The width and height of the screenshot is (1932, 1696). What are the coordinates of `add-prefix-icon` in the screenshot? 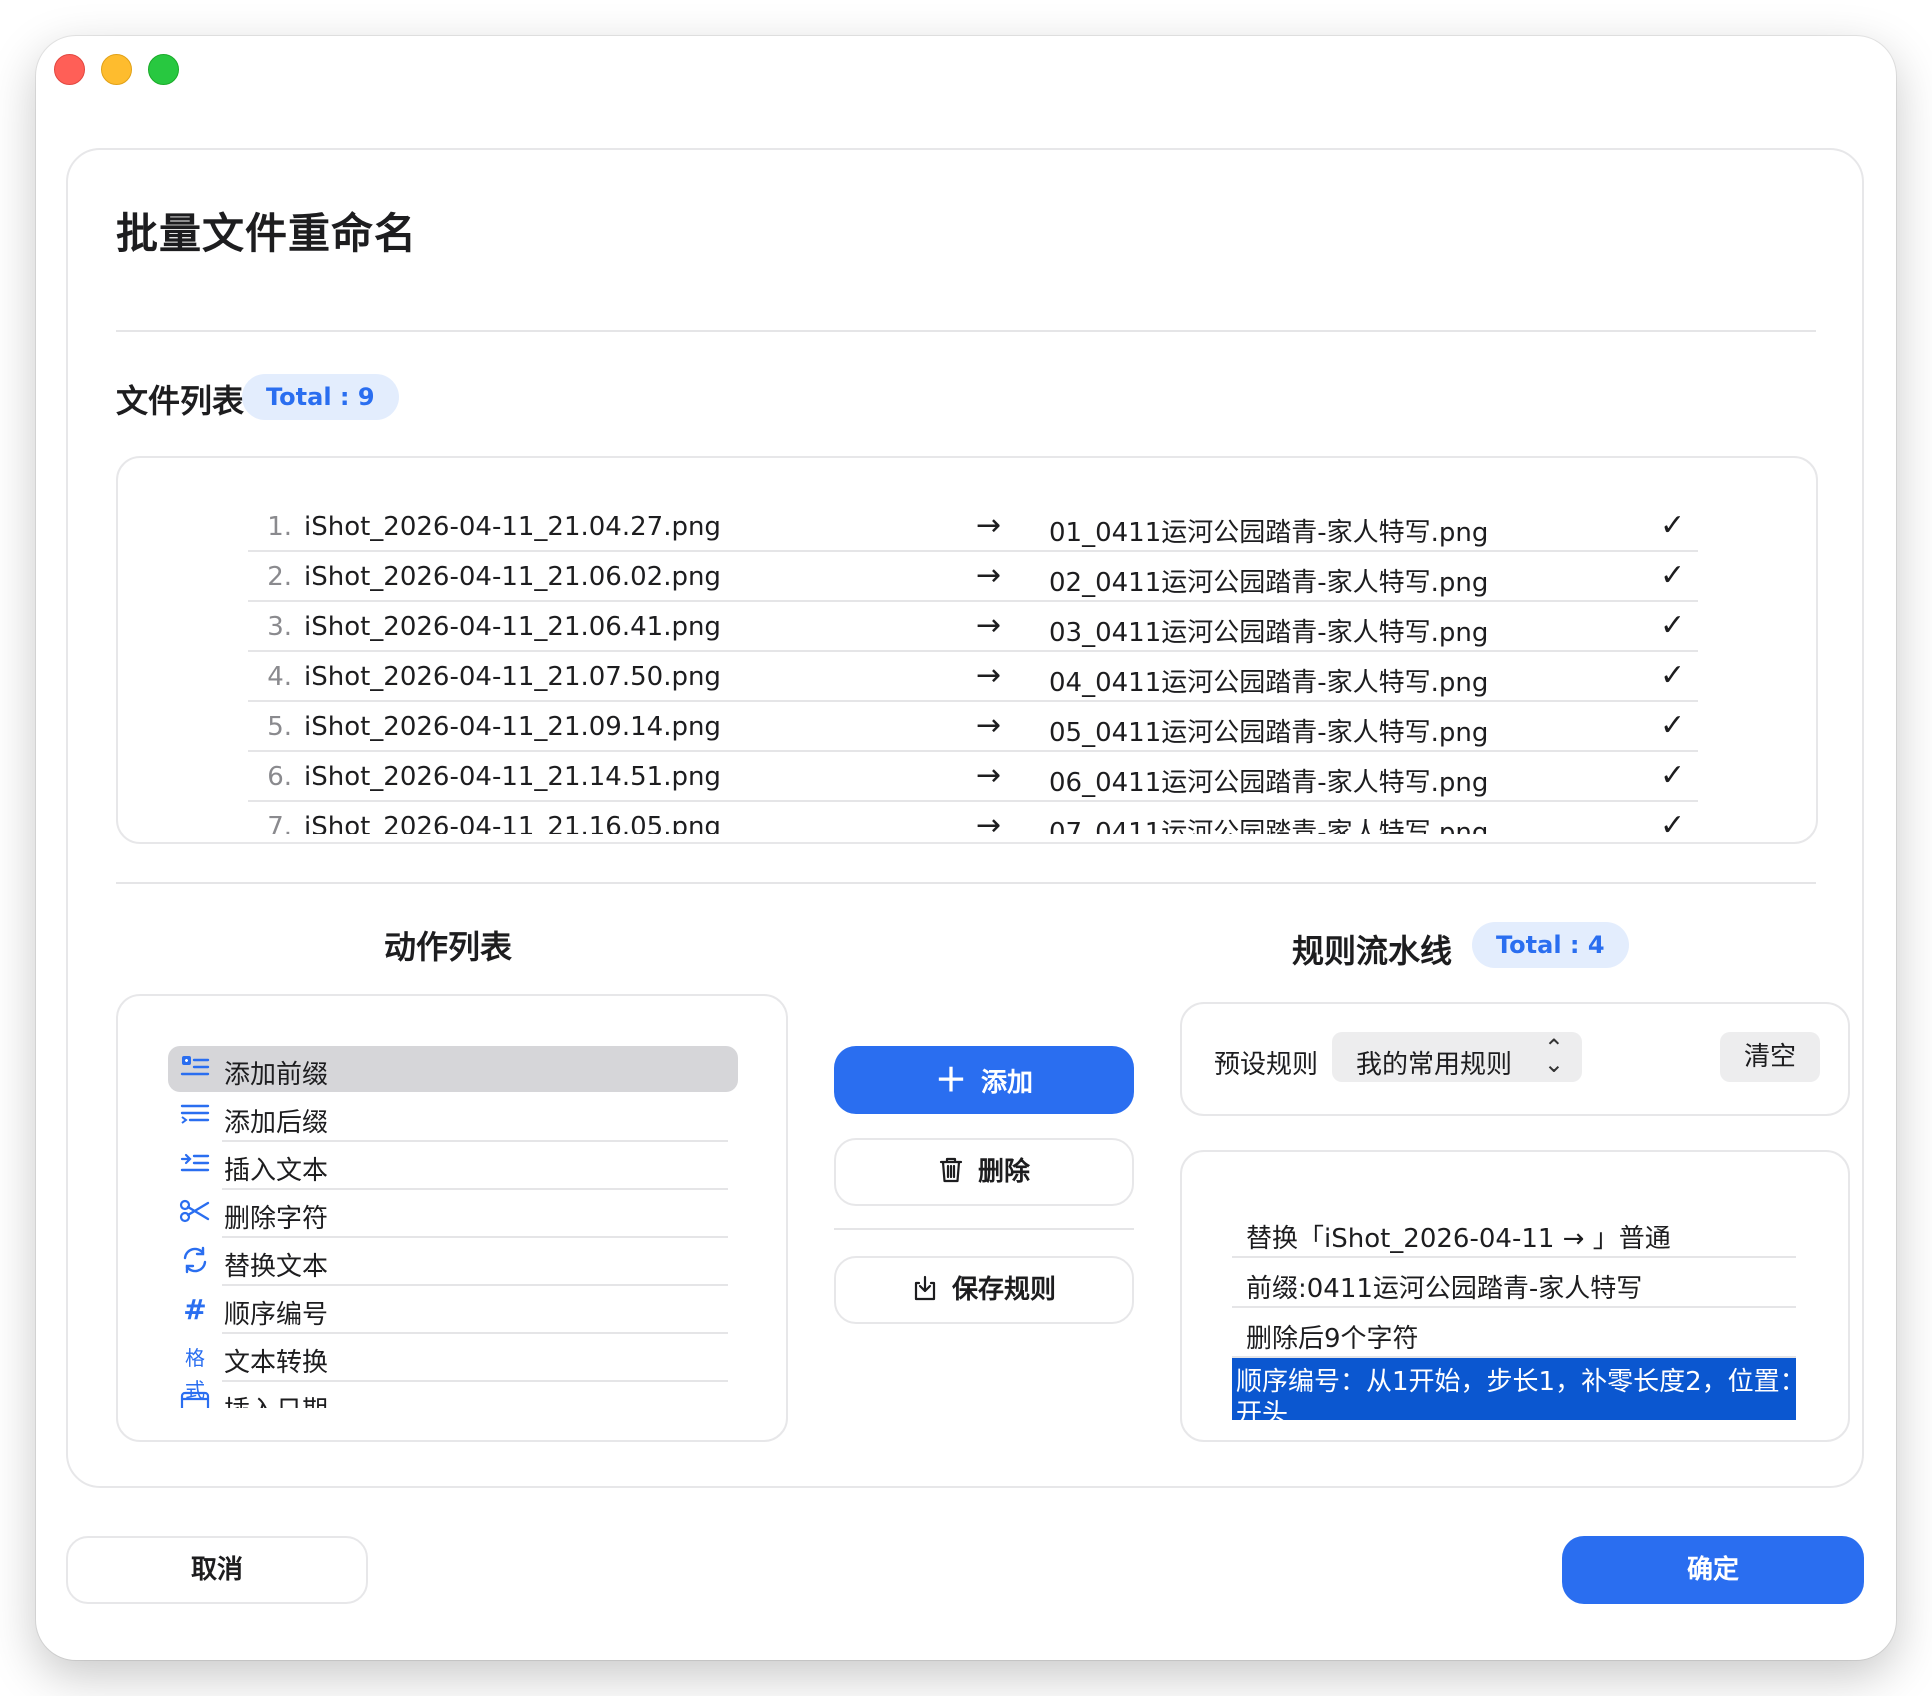 It's located at (195, 1070).